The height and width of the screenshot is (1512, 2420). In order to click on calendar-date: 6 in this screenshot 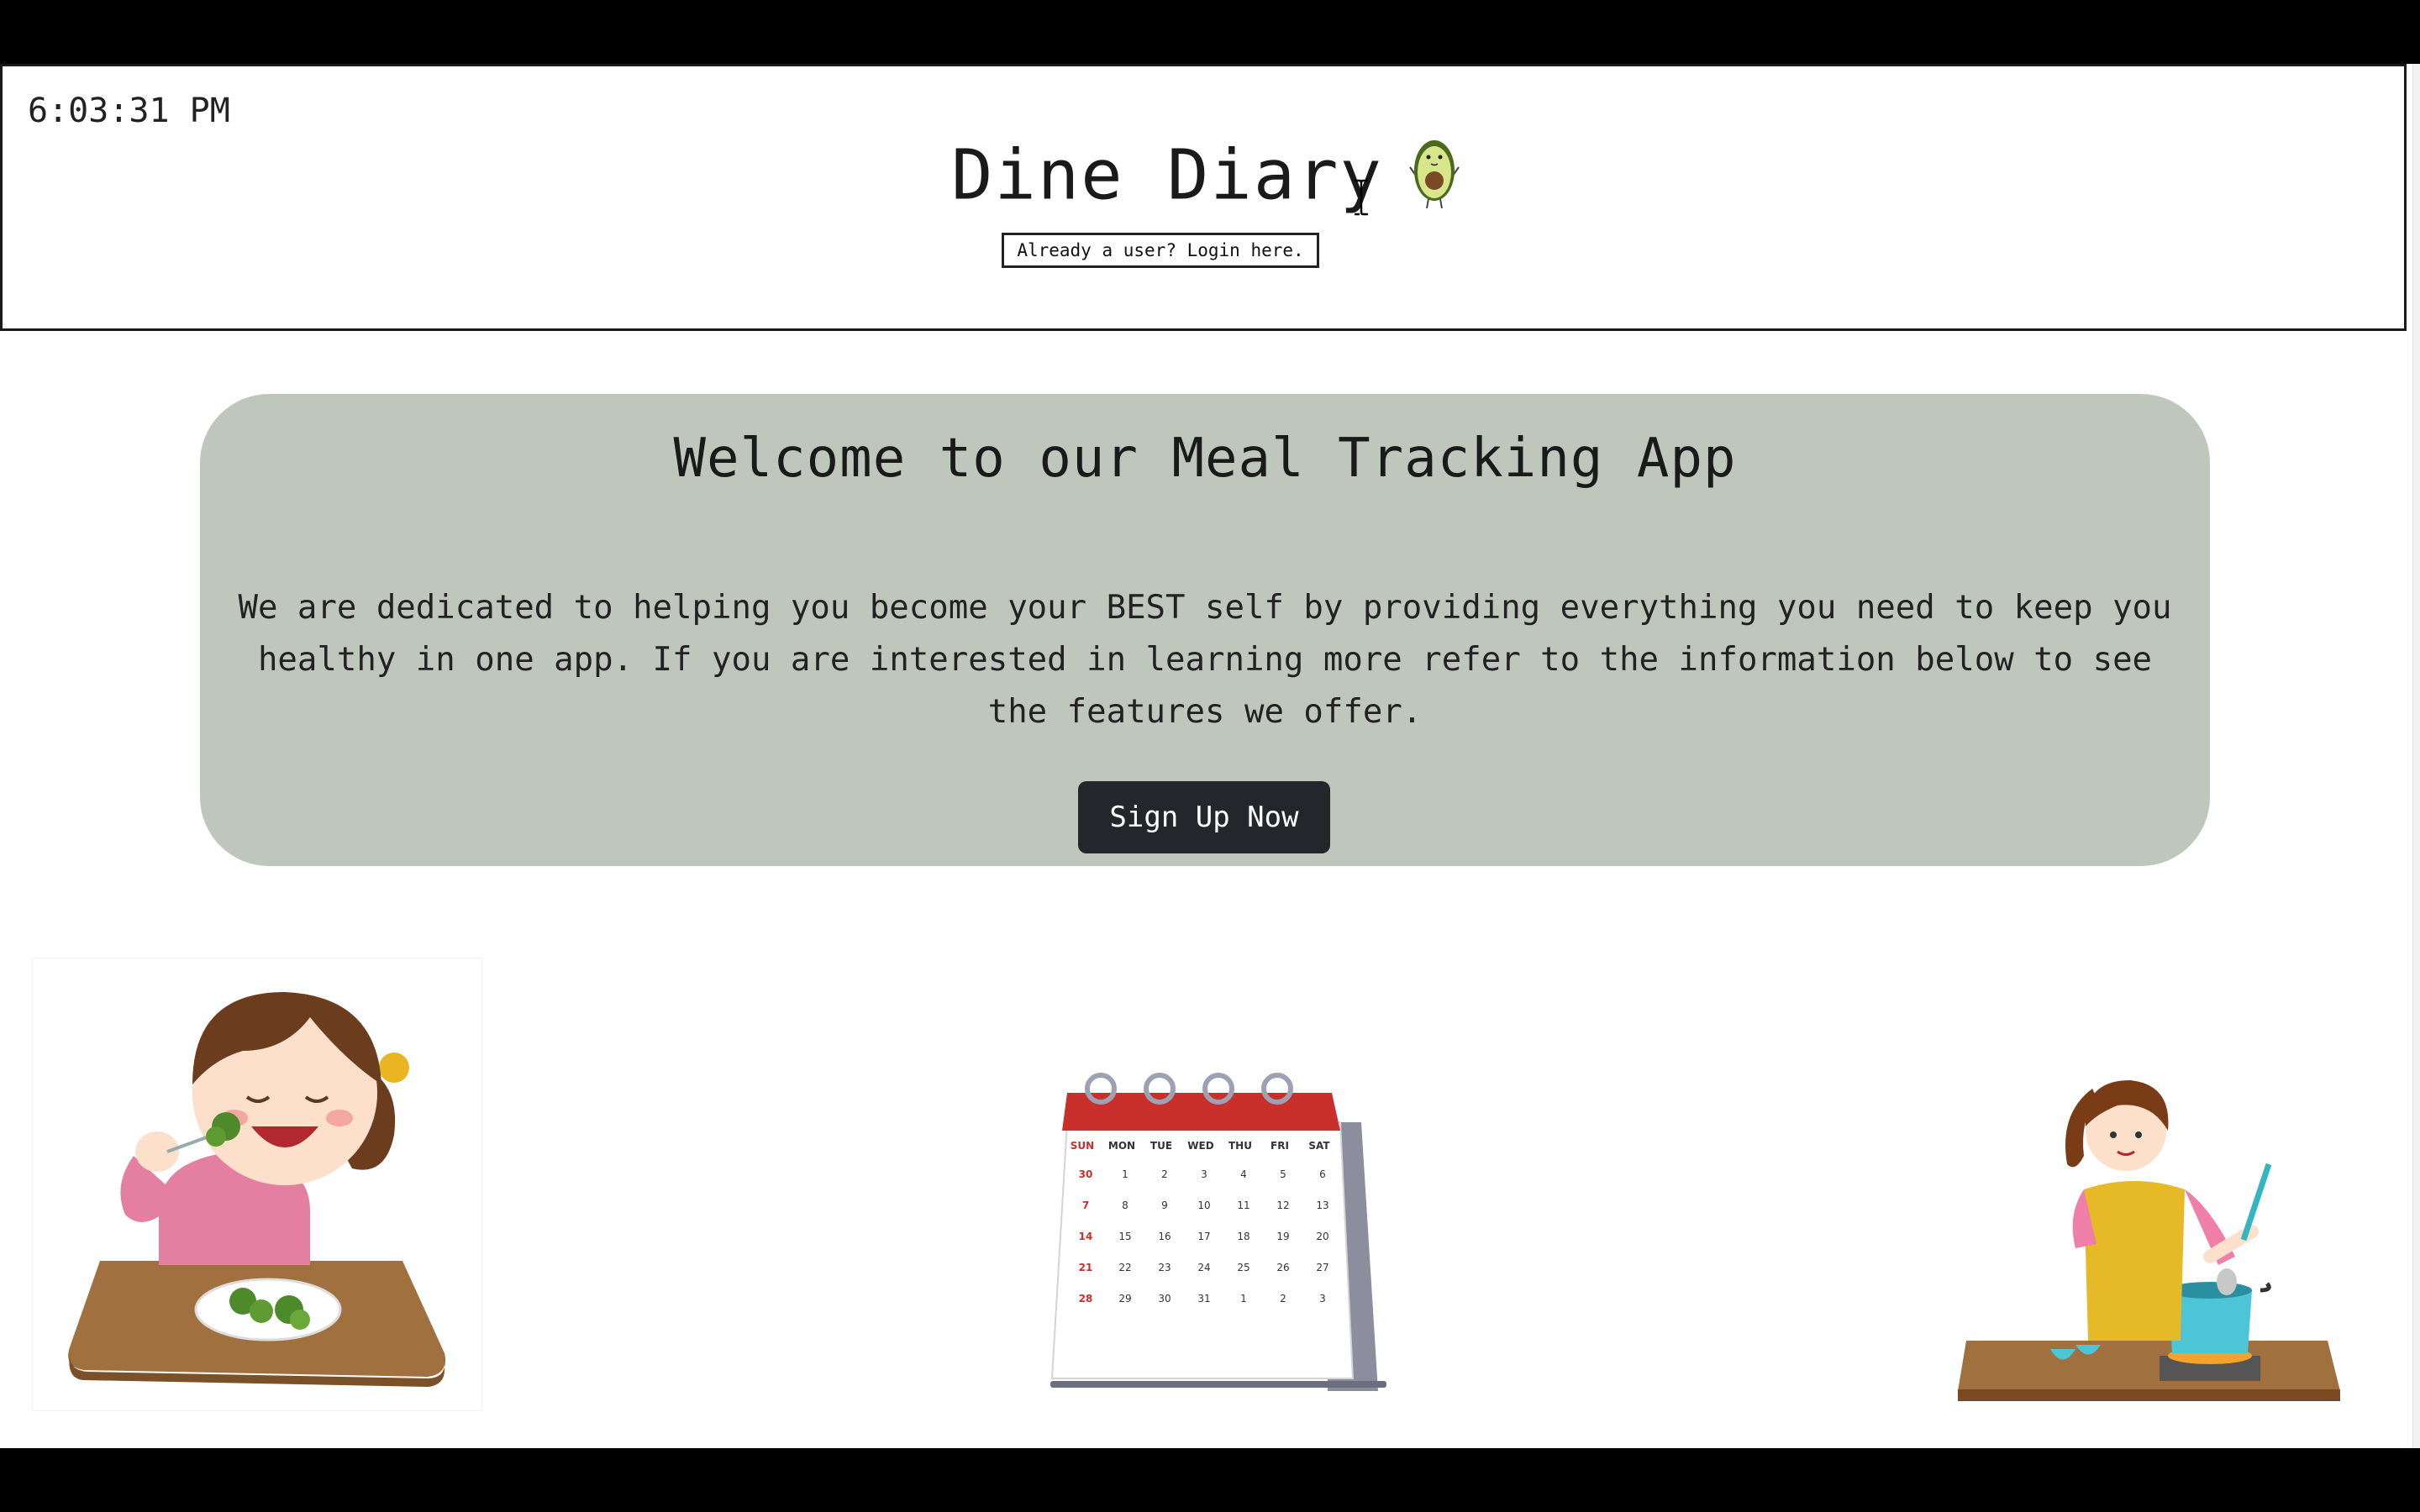, I will do `click(1322, 1174)`.